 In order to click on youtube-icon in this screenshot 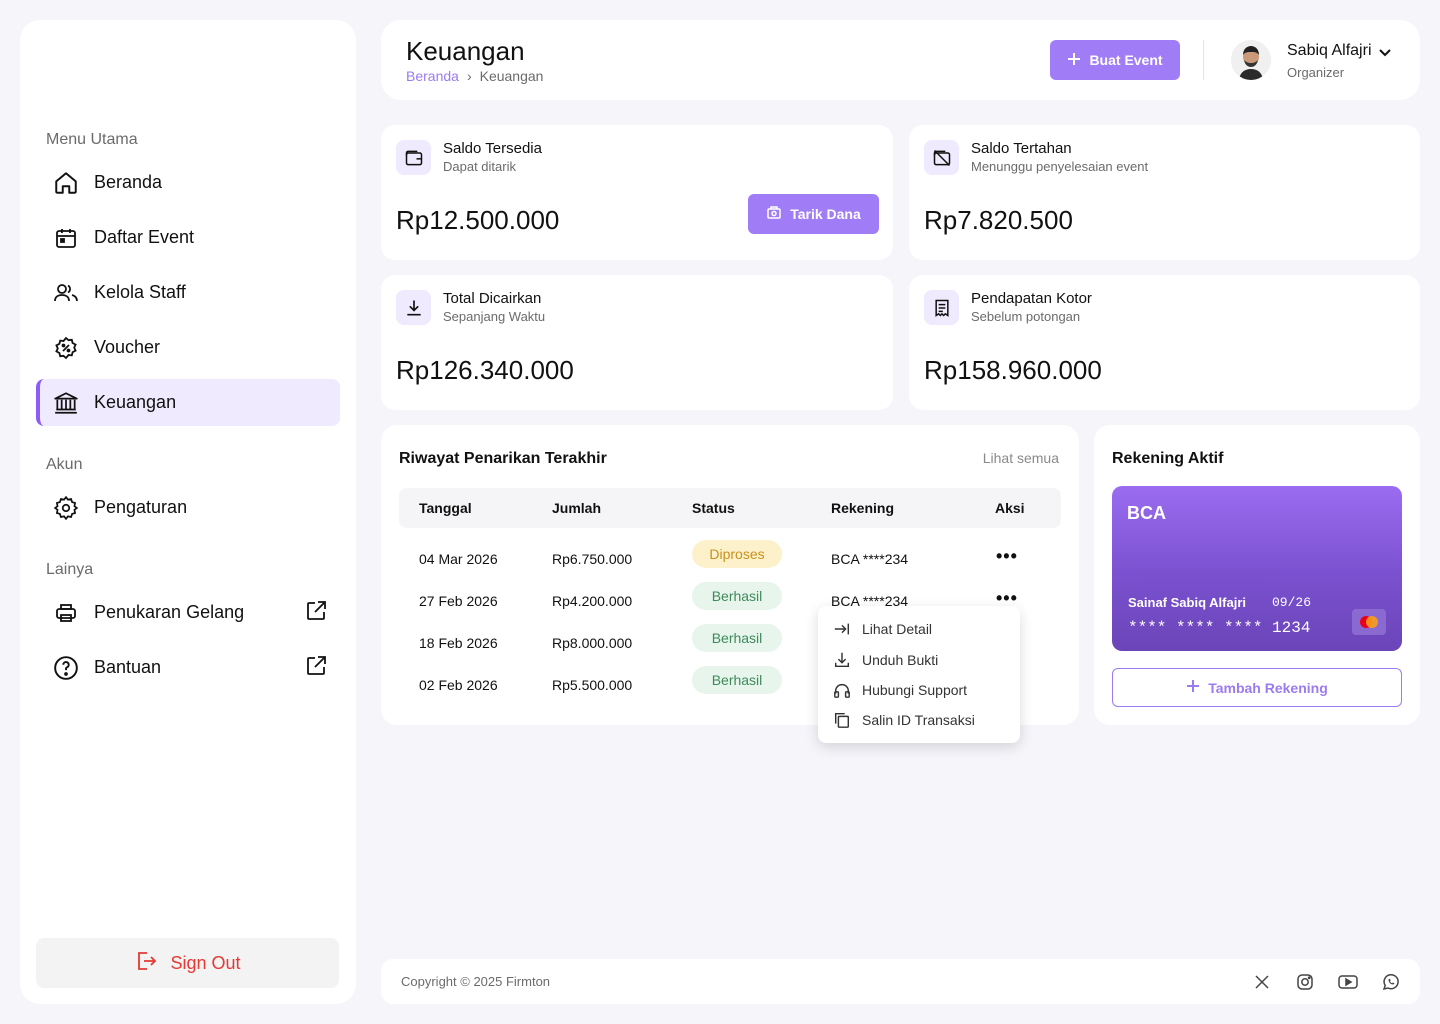, I will do `click(1348, 982)`.